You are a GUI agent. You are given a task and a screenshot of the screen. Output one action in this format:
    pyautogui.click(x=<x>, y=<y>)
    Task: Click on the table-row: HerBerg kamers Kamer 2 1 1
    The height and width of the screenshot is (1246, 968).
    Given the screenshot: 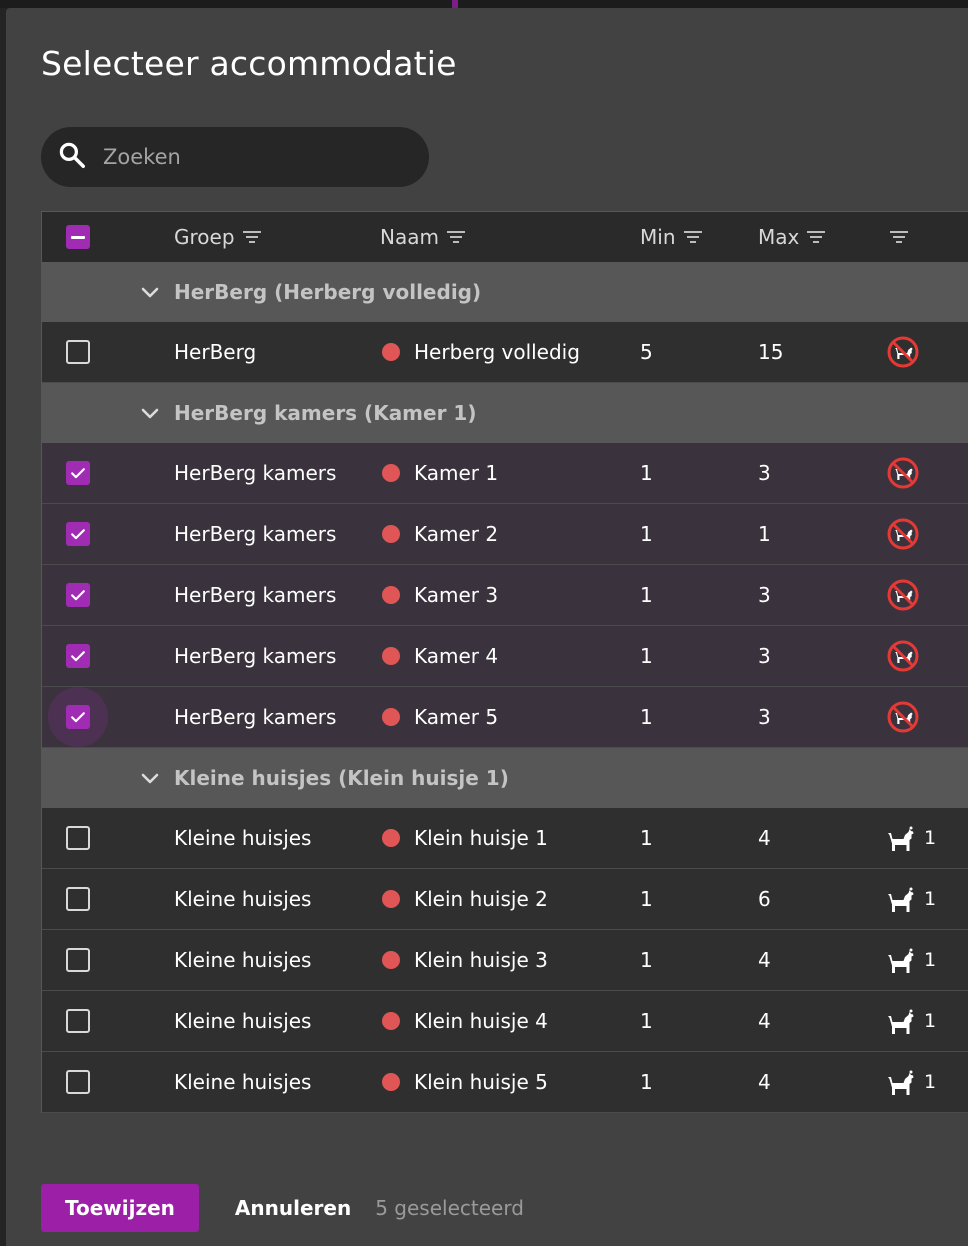 What is the action you would take?
    pyautogui.click(x=505, y=534)
    